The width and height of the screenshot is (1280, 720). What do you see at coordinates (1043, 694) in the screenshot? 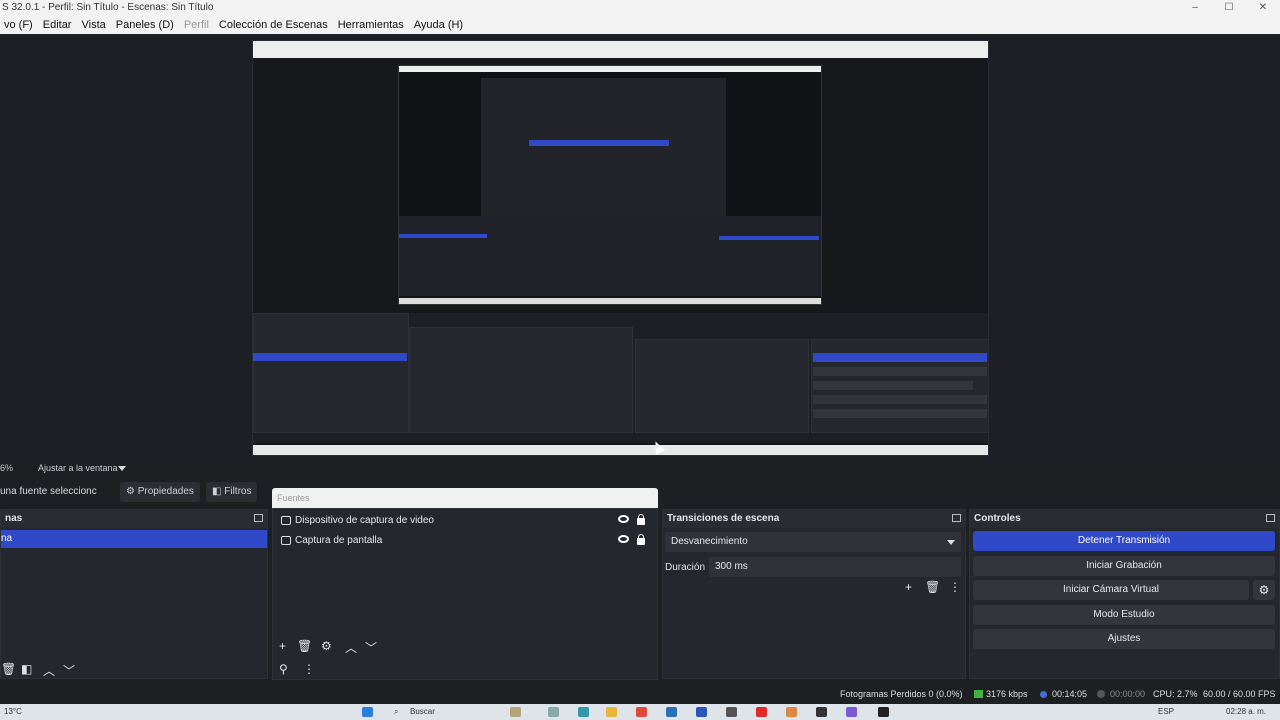
I see `stream-indicator-icon` at bounding box center [1043, 694].